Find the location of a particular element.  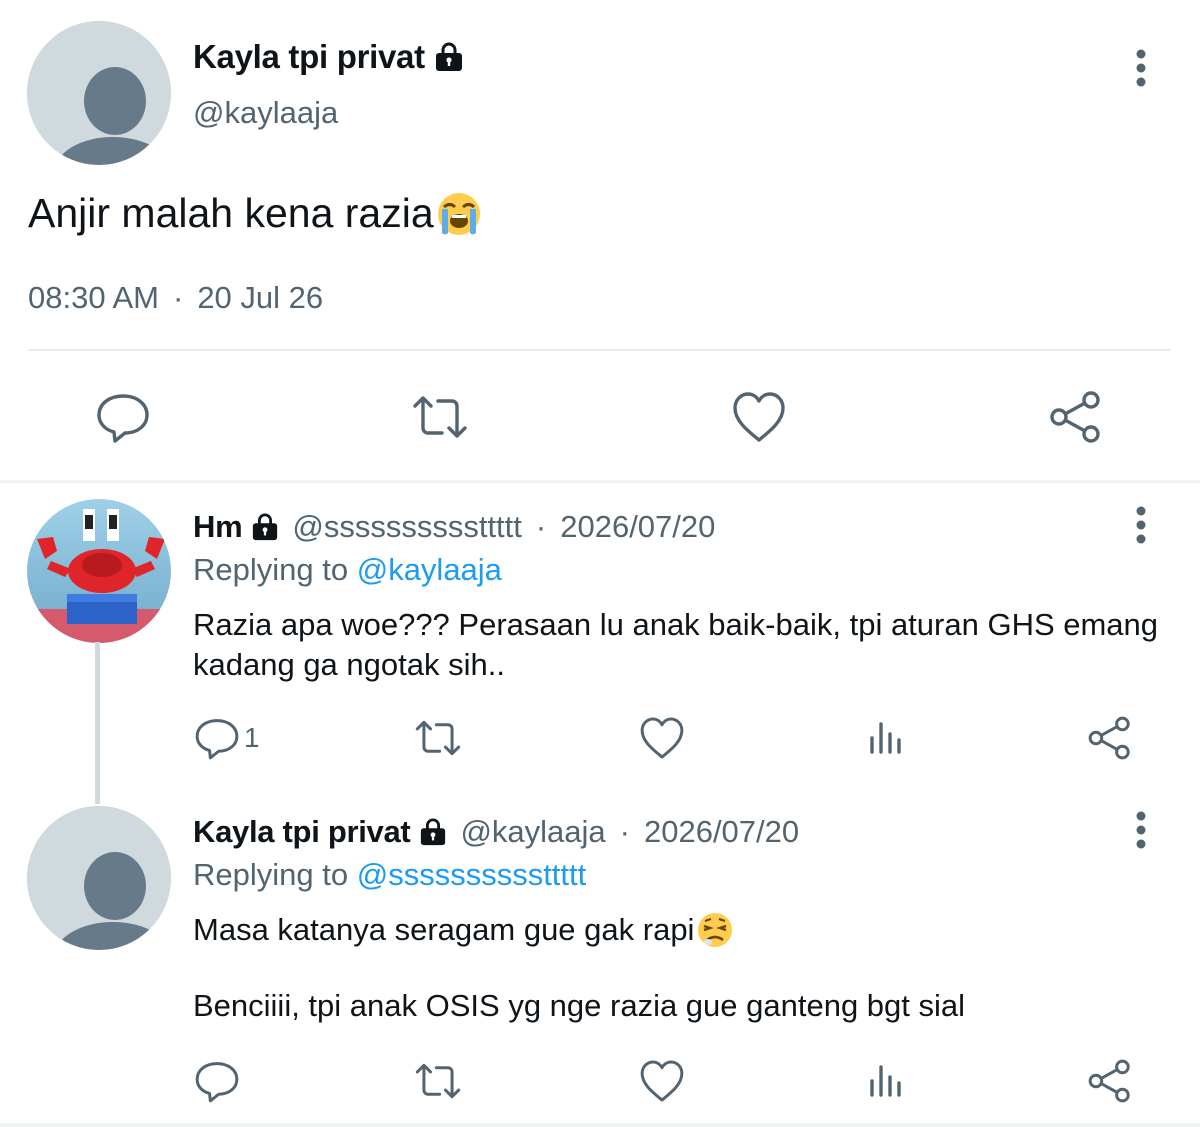

reply-author-name: Kayla tpi privat is located at coordinates (302, 832).